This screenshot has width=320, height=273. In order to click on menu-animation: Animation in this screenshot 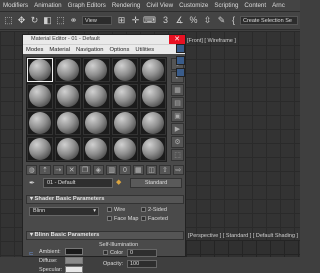, I will do `click(48, 5)`.